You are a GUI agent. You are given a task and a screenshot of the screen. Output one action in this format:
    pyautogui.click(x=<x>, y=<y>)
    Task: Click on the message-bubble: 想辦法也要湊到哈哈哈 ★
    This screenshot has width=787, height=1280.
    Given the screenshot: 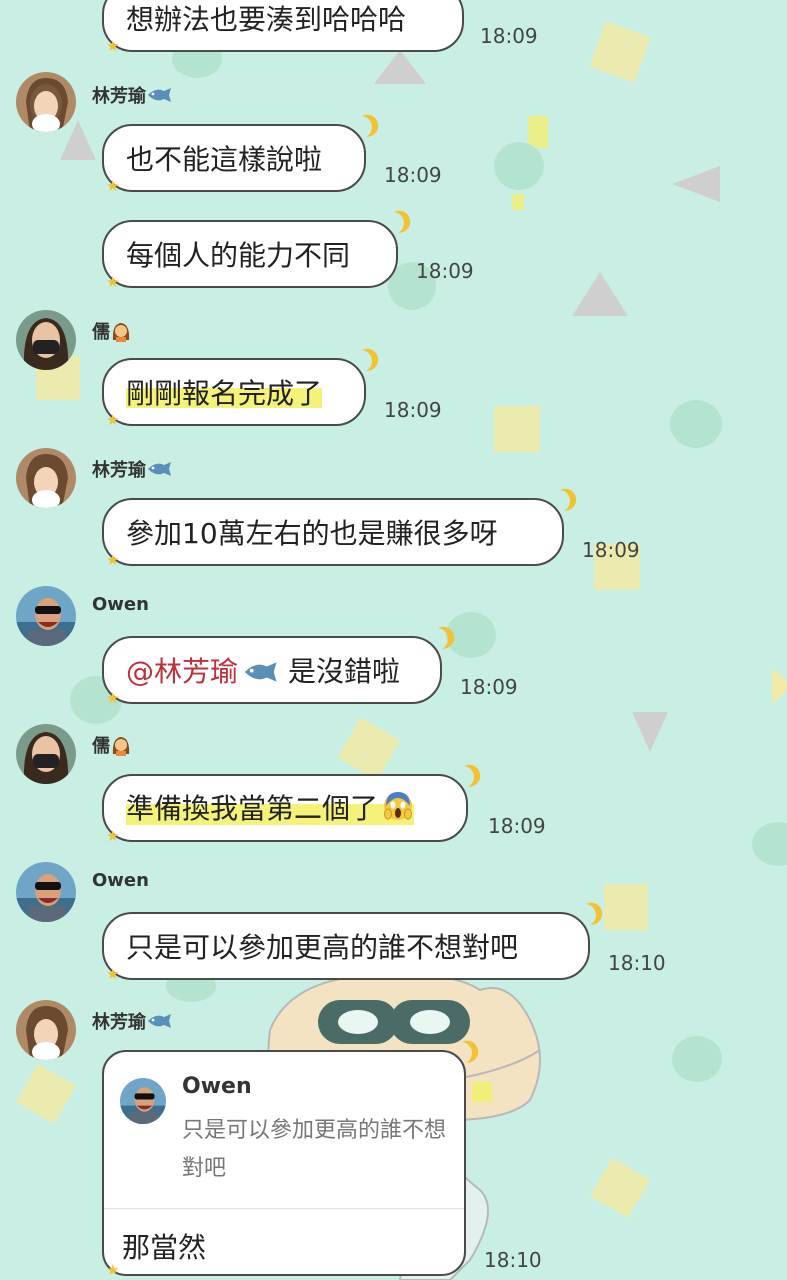 What is the action you would take?
    pyautogui.click(x=283, y=27)
    